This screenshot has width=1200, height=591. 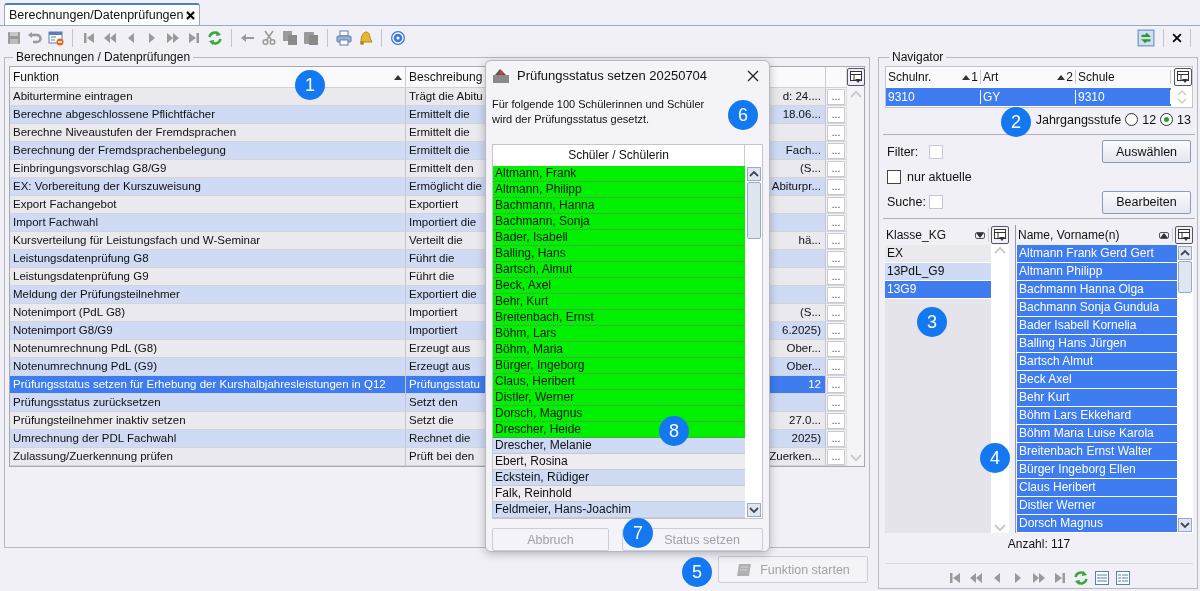 I want to click on edit-button: Bearbeiten, so click(x=1146, y=202).